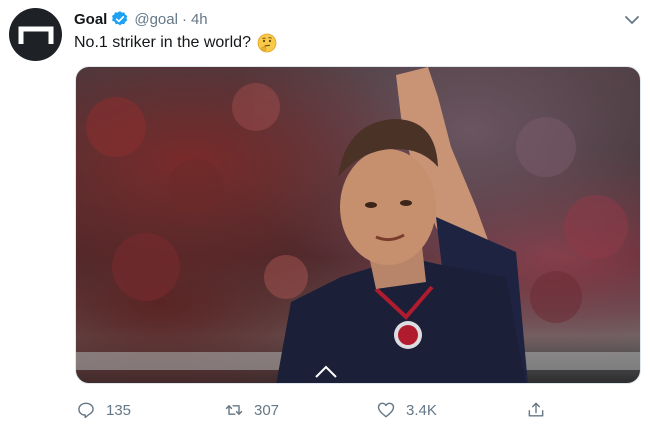 This screenshot has height=431, width=650. What do you see at coordinates (120, 19) in the screenshot?
I see `verified-badge-icon` at bounding box center [120, 19].